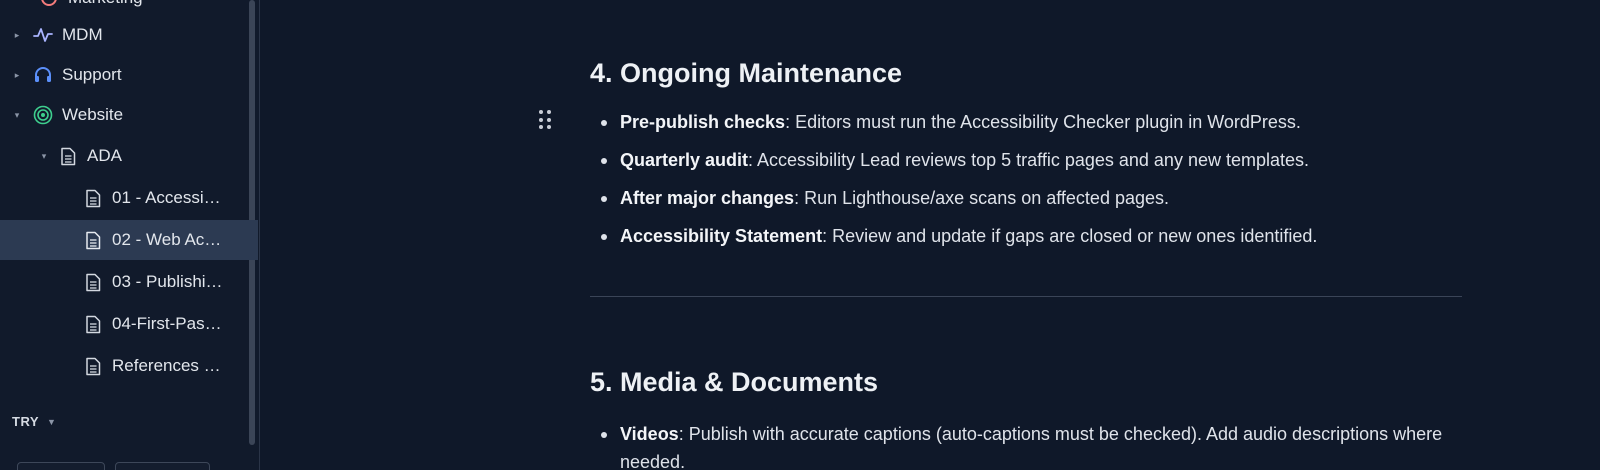 This screenshot has width=1600, height=470. What do you see at coordinates (43, 75) in the screenshot?
I see `headphones-icon` at bounding box center [43, 75].